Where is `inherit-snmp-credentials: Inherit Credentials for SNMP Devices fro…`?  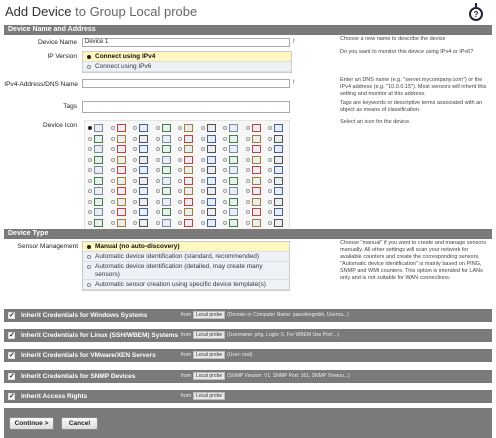 inherit-snmp-credentials: Inherit Credentials for SNMP Devices fro… is located at coordinates (248, 376).